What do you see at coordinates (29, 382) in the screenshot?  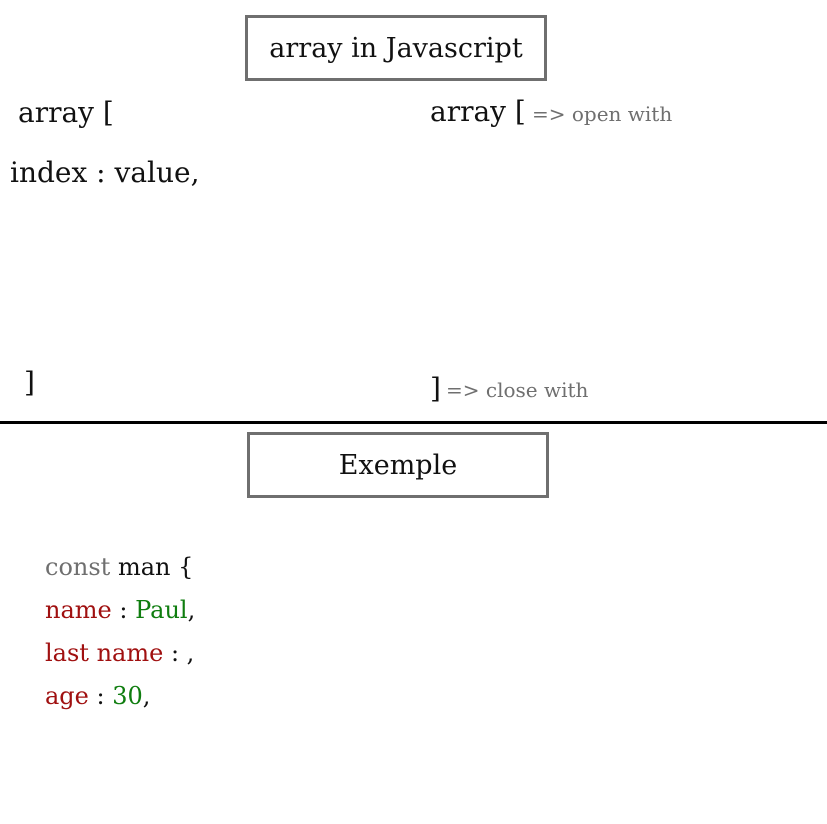 I see `left-array-close: ]` at bounding box center [29, 382].